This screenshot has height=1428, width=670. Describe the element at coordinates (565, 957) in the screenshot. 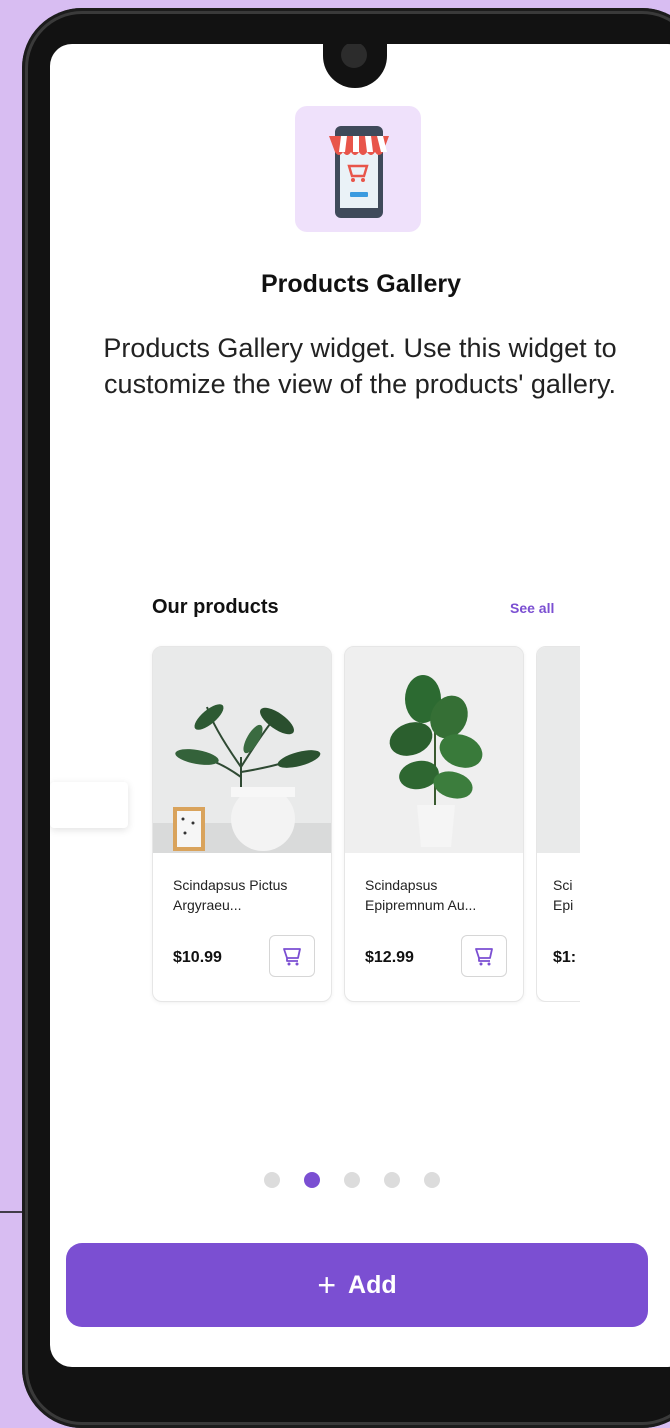

I see `product-price: $1:` at that location.